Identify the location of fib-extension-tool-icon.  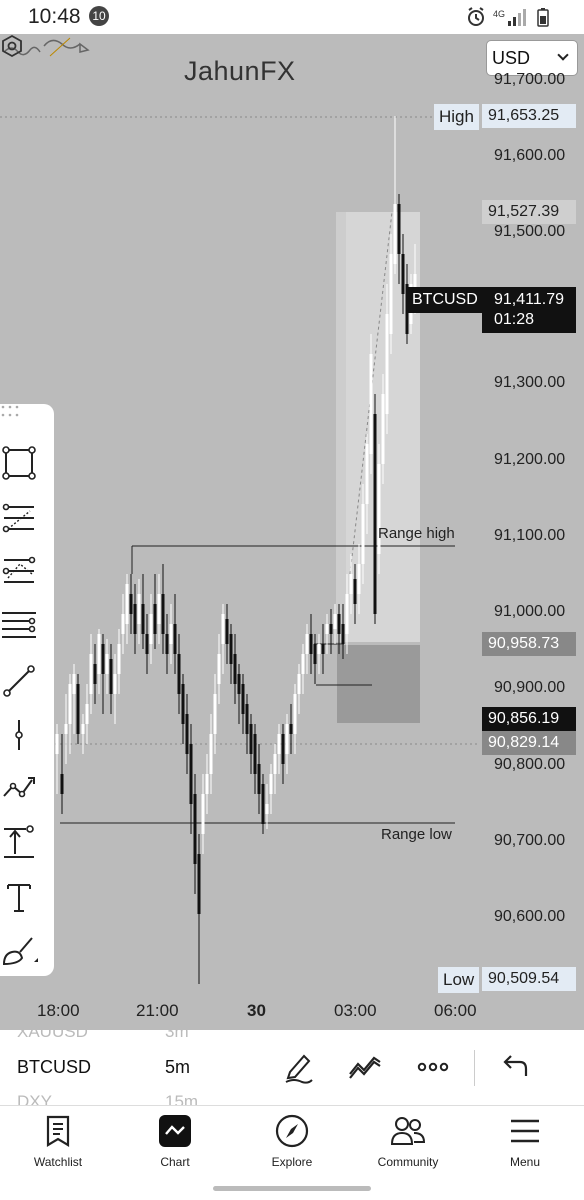
(19, 571).